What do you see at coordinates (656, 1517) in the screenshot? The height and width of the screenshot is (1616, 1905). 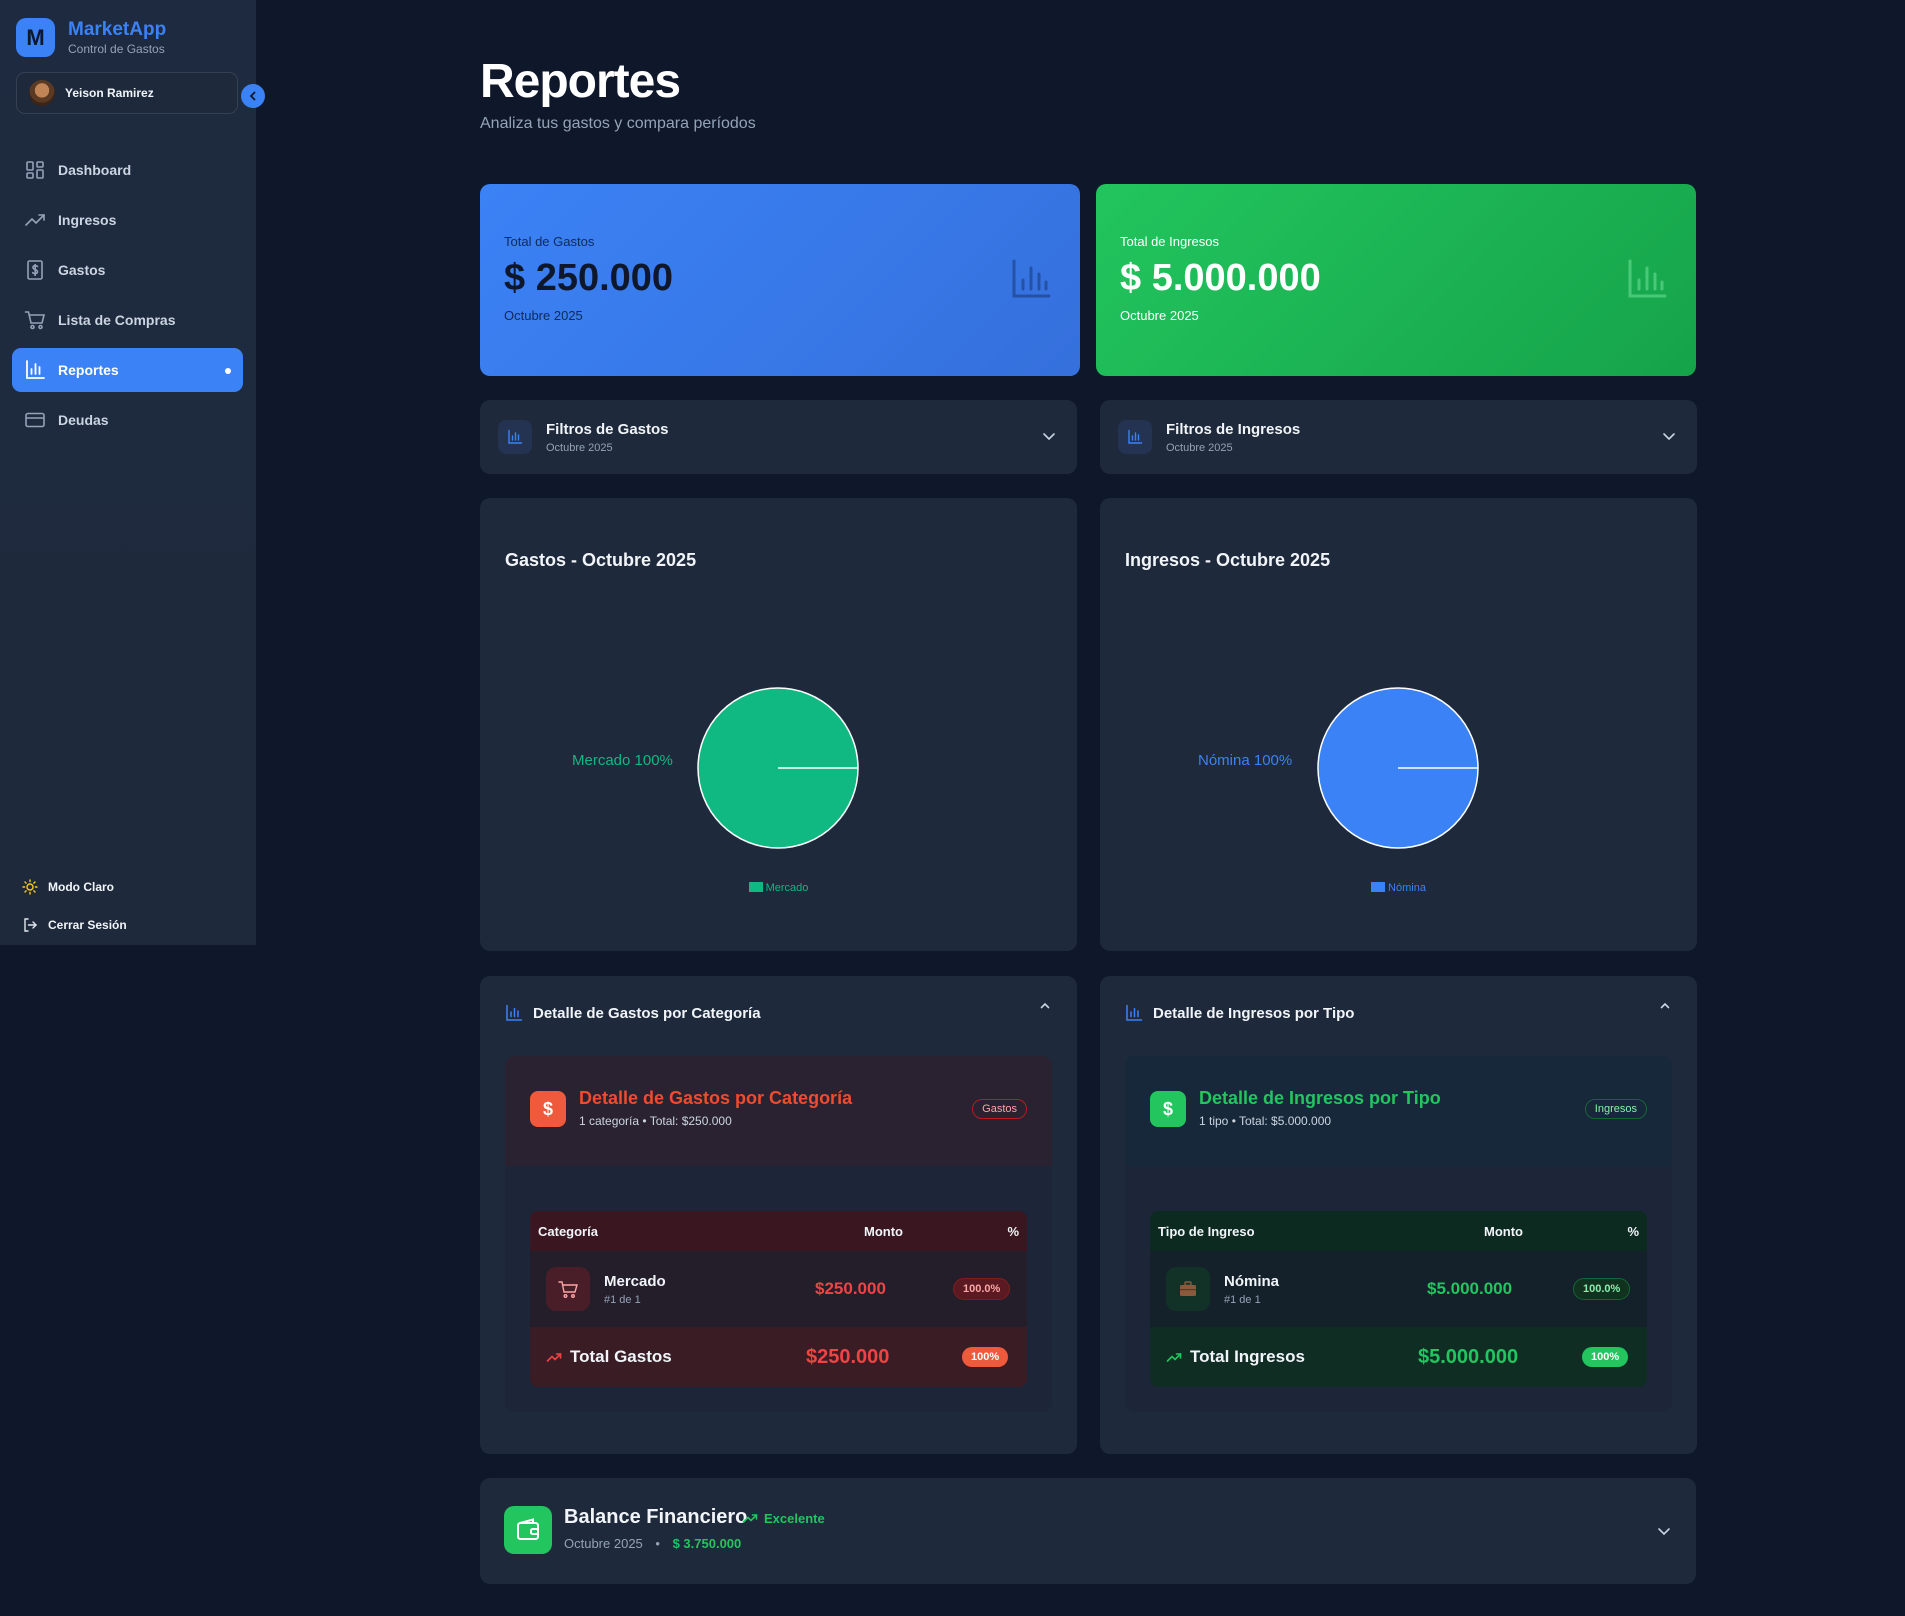 I see `balance-title: Balance Financiero` at bounding box center [656, 1517].